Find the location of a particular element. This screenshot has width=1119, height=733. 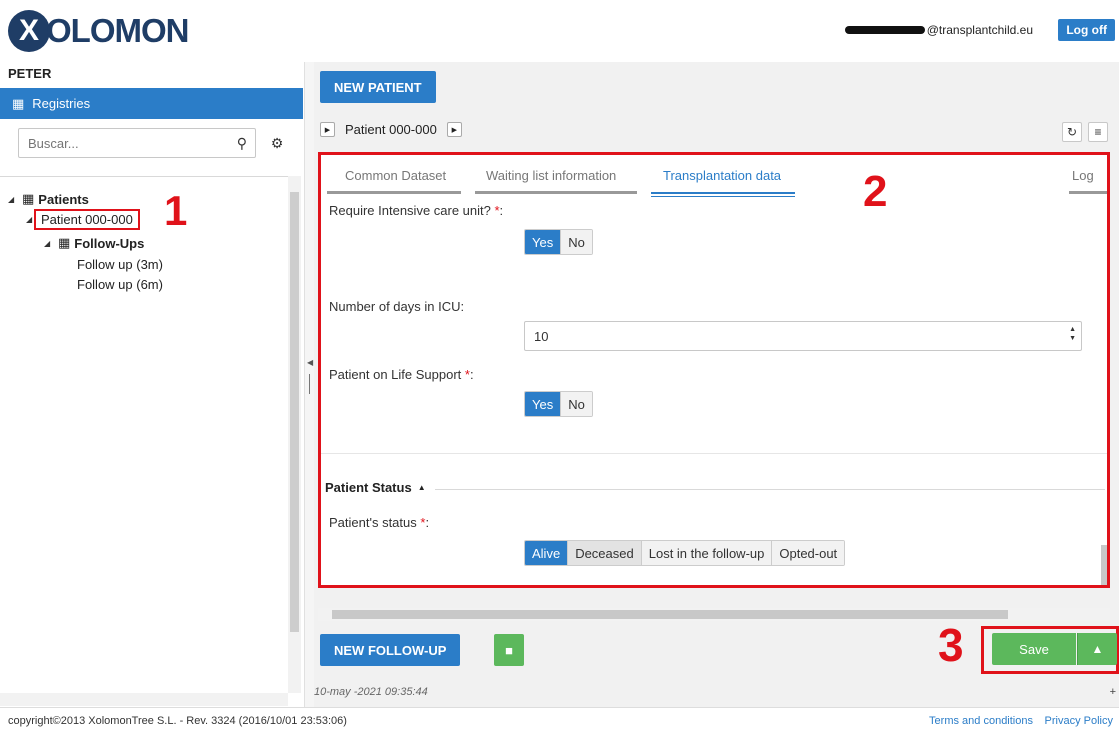

patient-status-label: Patient's status *: is located at coordinates (379, 522).